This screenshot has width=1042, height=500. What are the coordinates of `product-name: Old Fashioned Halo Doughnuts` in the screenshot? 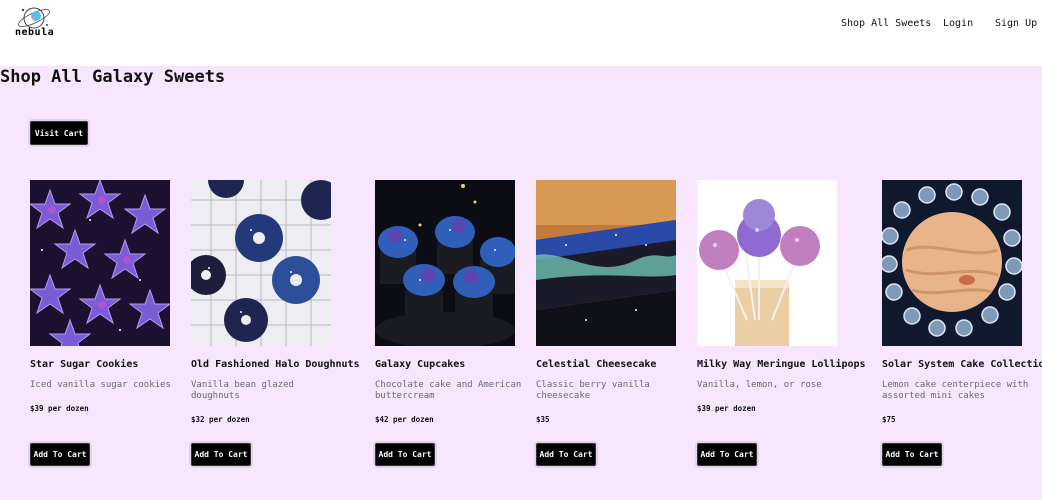 It's located at (275, 364).